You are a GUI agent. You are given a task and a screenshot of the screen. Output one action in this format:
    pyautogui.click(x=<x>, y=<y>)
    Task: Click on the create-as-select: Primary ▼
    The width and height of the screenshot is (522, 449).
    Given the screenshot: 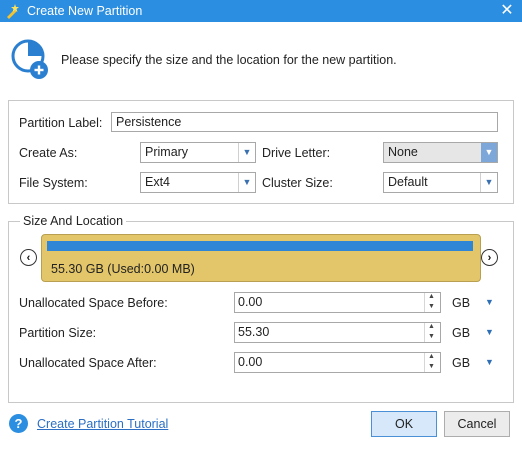 What is the action you would take?
    pyautogui.click(x=198, y=152)
    